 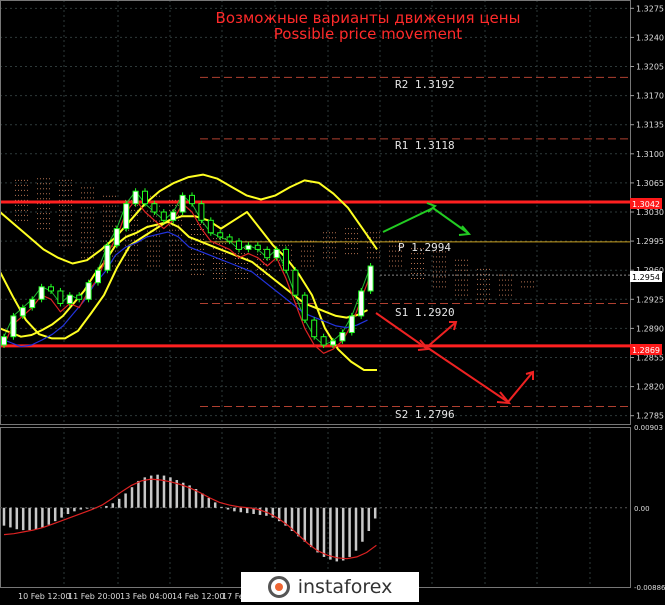 I want to click on time-tick-label: 13 Feb 04:00, so click(x=146, y=596).